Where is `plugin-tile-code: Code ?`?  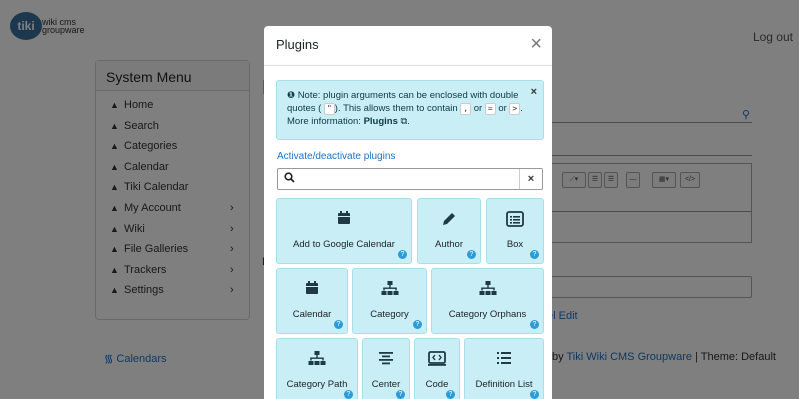 plugin-tile-code: Code ? is located at coordinates (437, 368).